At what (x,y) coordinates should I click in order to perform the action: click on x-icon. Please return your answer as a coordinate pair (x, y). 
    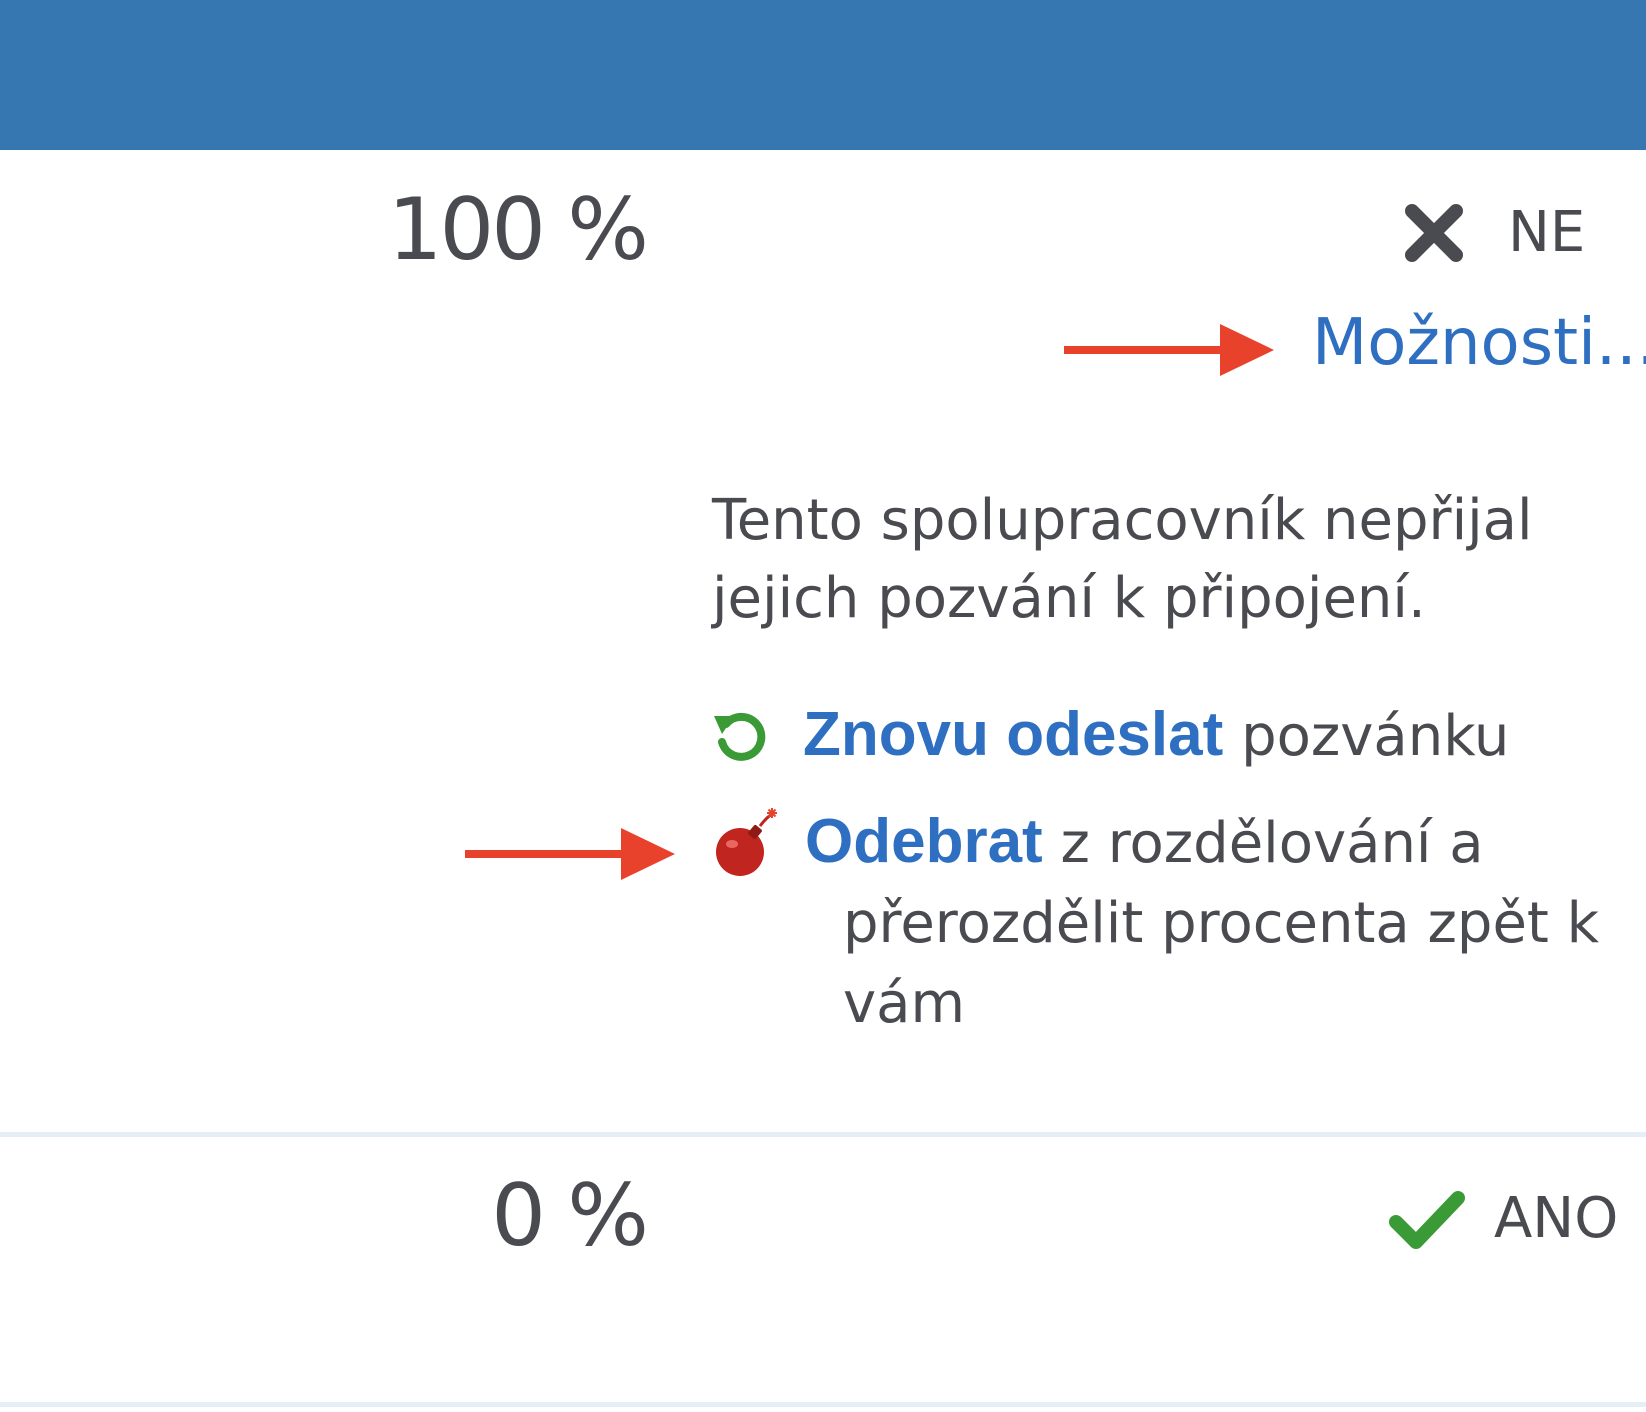
    Looking at the image, I should click on (1434, 232).